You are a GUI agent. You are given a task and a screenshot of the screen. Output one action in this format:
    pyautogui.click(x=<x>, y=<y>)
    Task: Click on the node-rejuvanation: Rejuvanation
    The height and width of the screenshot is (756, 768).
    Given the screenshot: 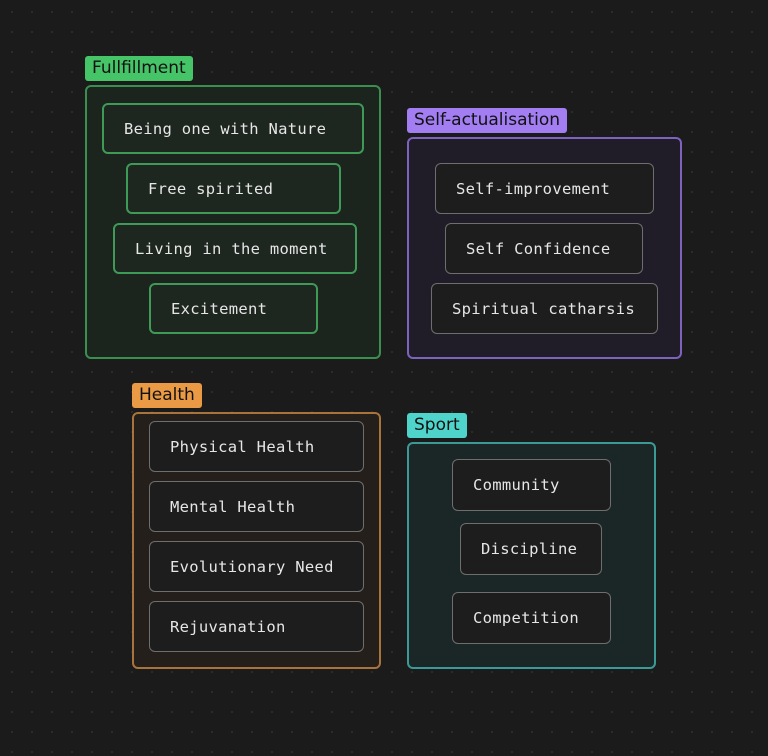 What is the action you would take?
    pyautogui.click(x=256, y=626)
    